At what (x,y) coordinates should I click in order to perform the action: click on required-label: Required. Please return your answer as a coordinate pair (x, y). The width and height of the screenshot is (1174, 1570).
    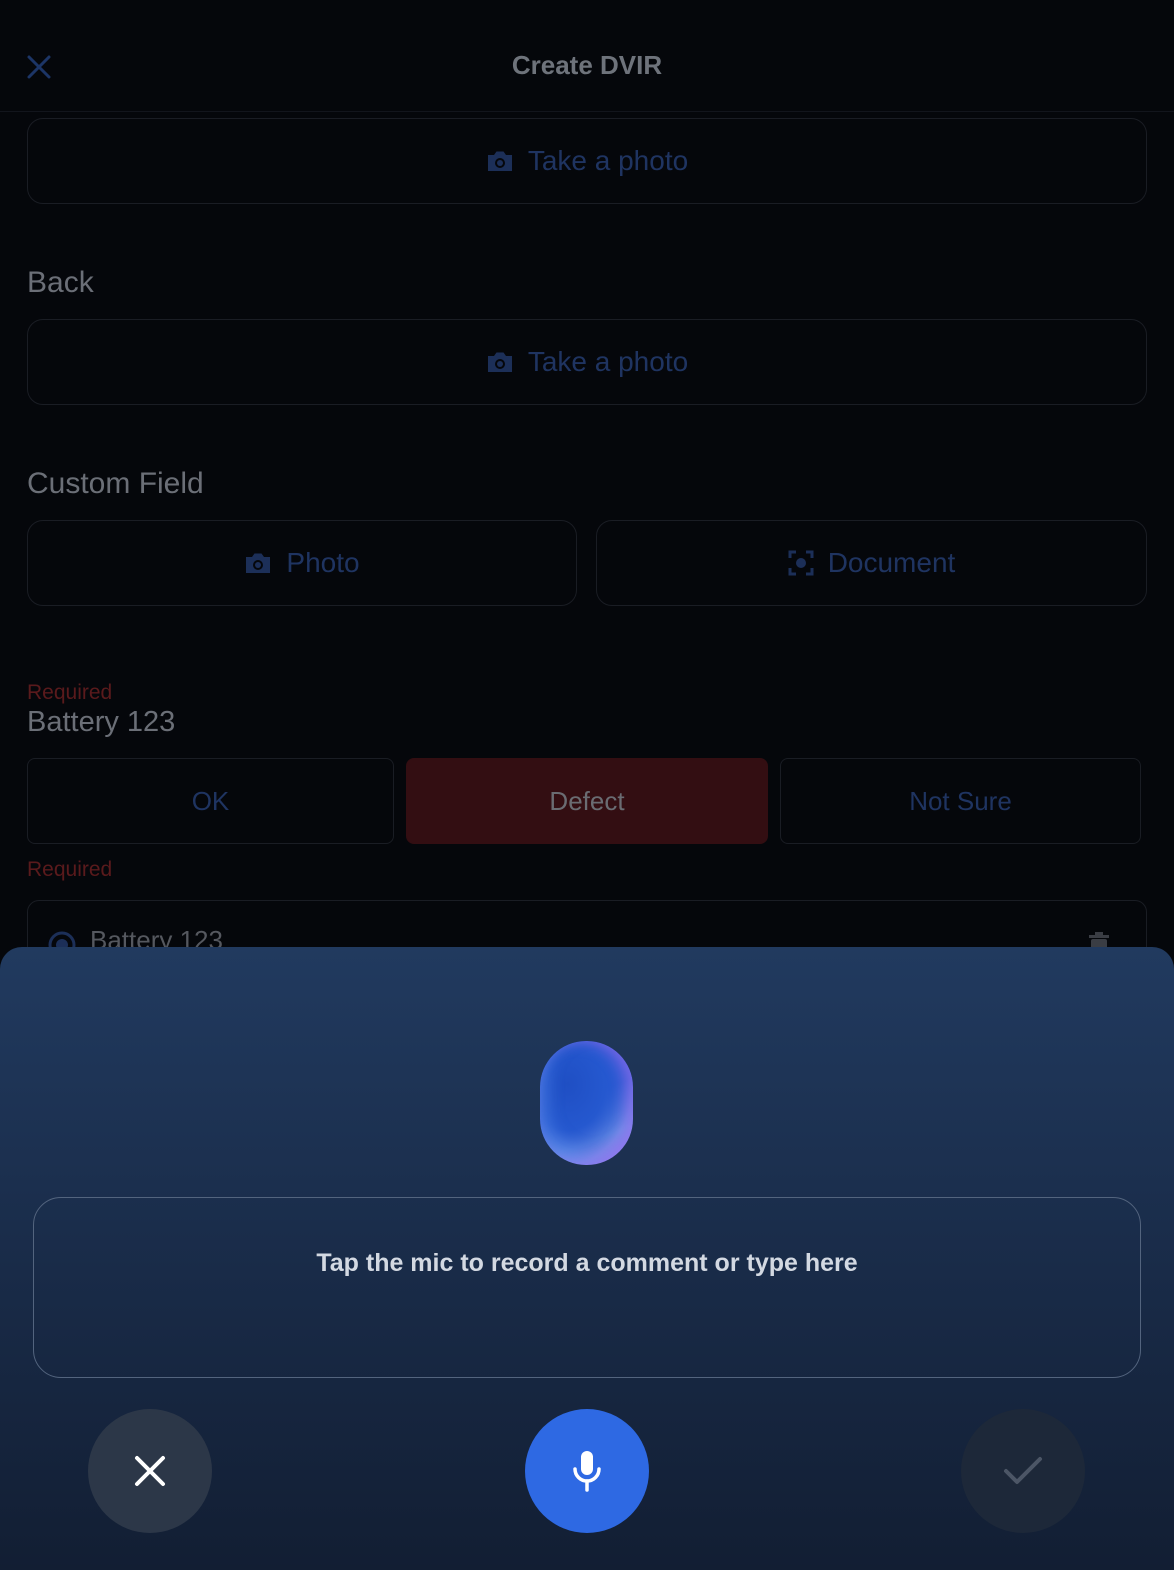
    Looking at the image, I should click on (70, 692).